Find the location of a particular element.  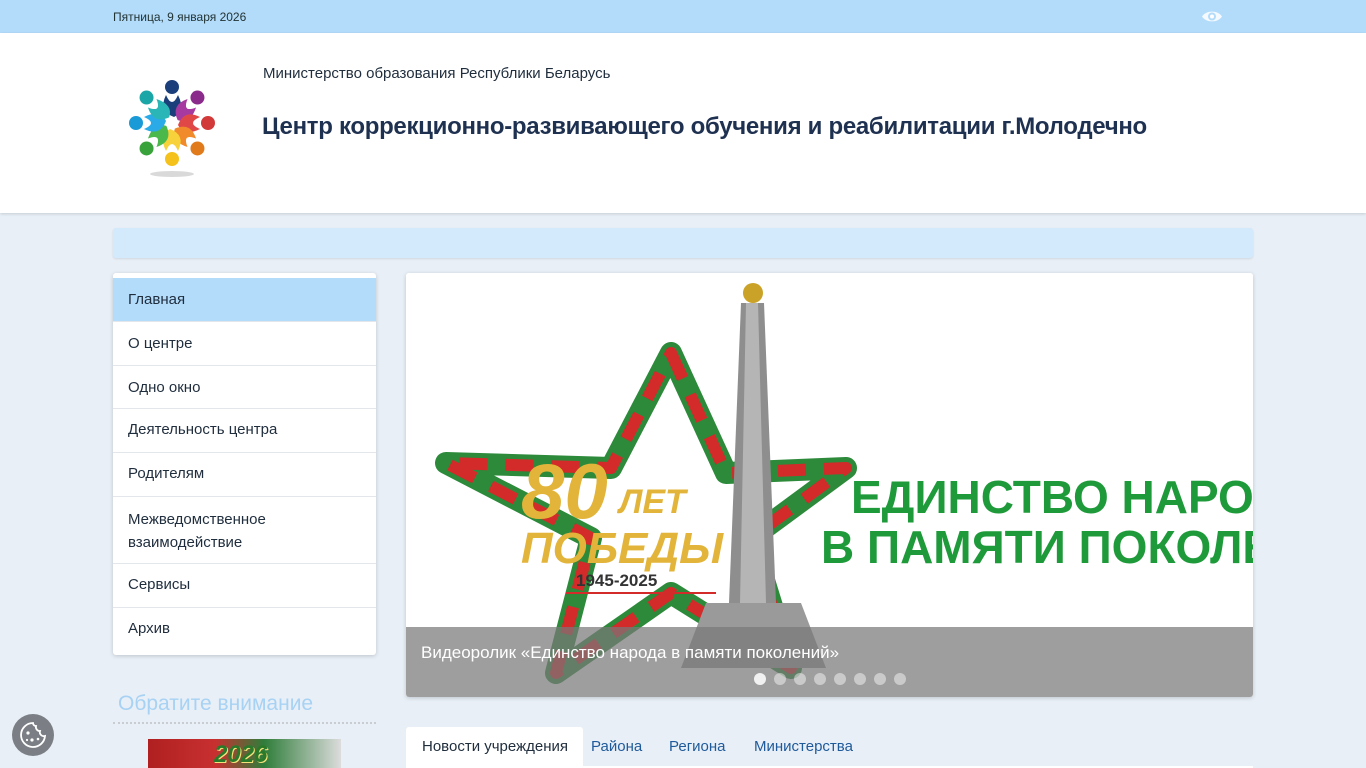

sidebar-item-parents: Родителям is located at coordinates (244, 475).